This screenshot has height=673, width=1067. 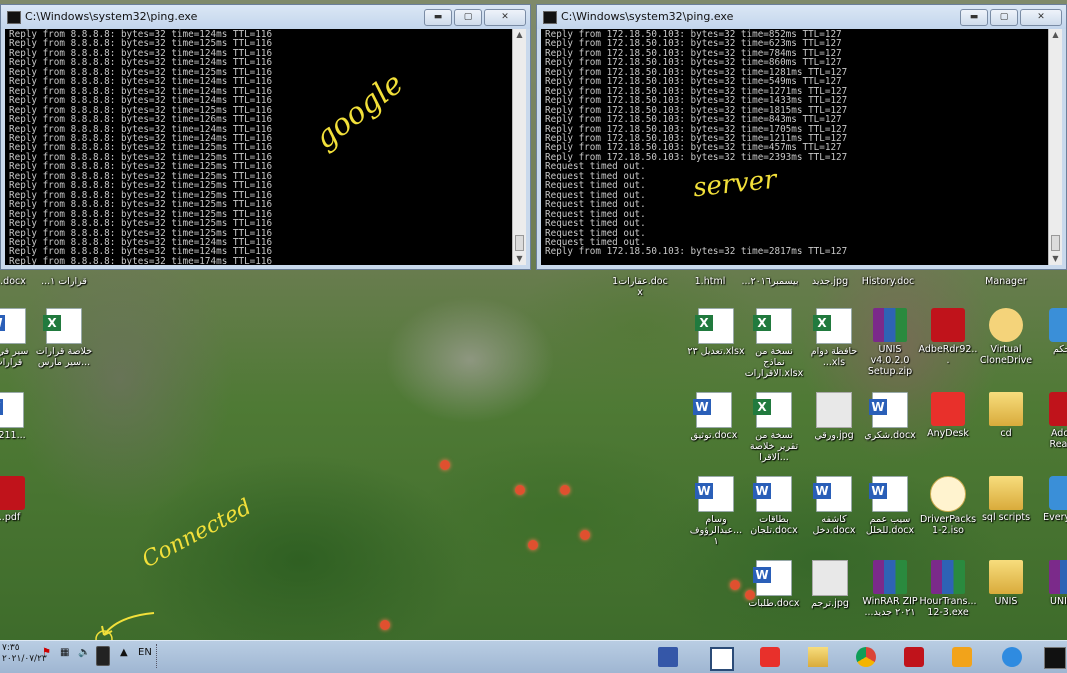 I want to click on desktop-icon-label: 1.html, so click(x=710, y=281).